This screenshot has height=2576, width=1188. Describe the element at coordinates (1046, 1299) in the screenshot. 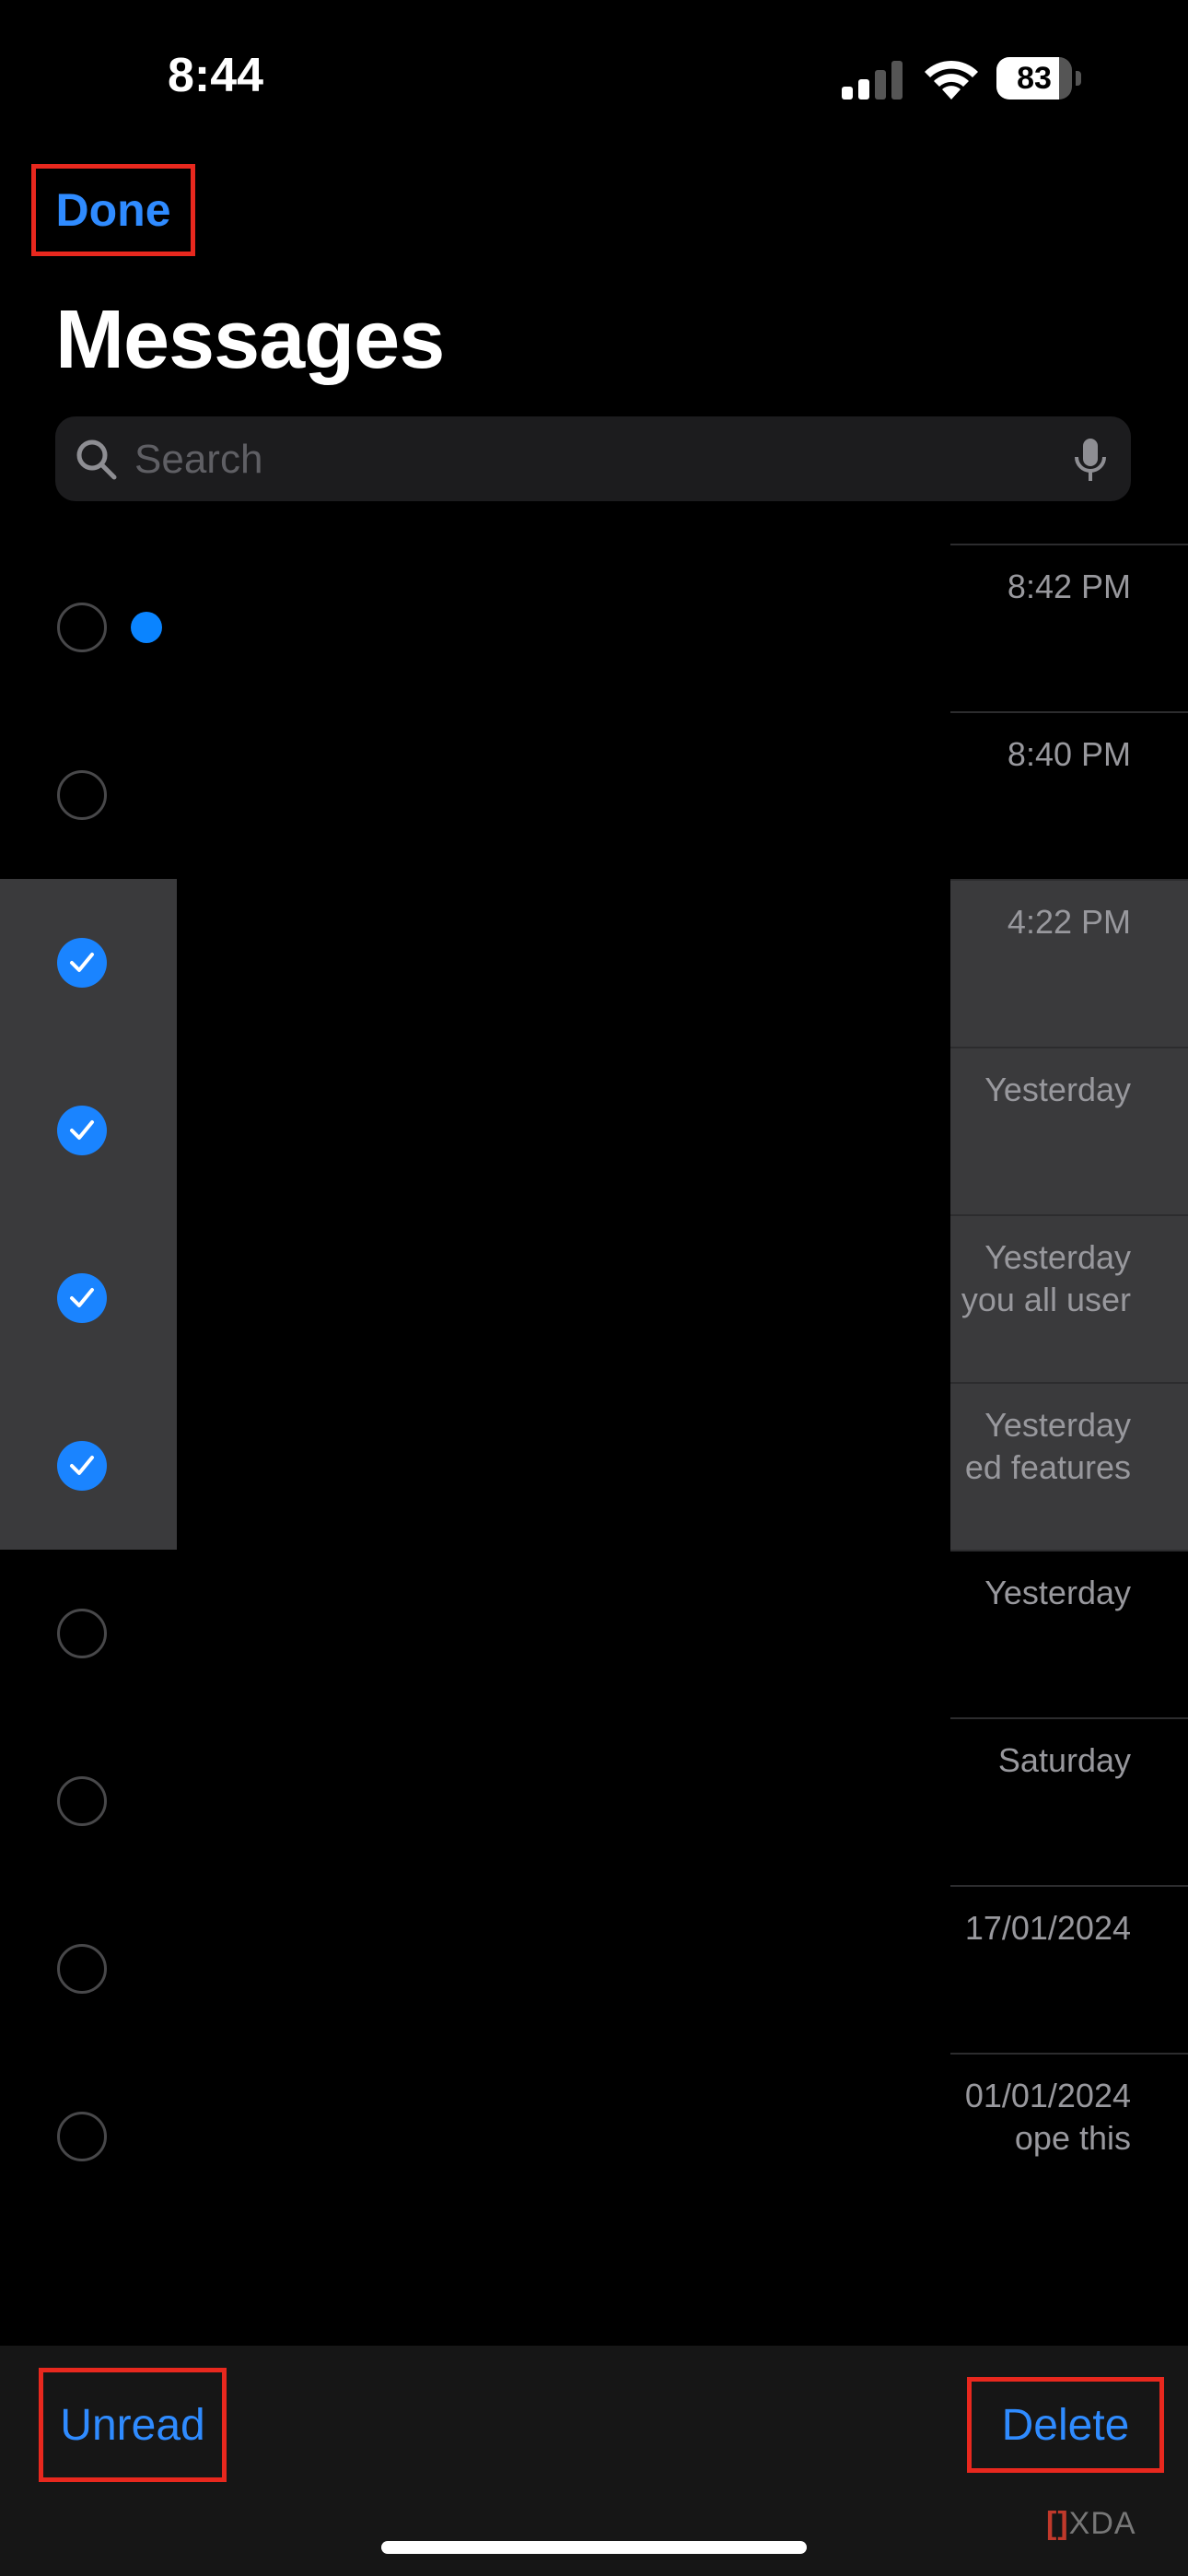

I see `conversation-snippet: you all user` at that location.